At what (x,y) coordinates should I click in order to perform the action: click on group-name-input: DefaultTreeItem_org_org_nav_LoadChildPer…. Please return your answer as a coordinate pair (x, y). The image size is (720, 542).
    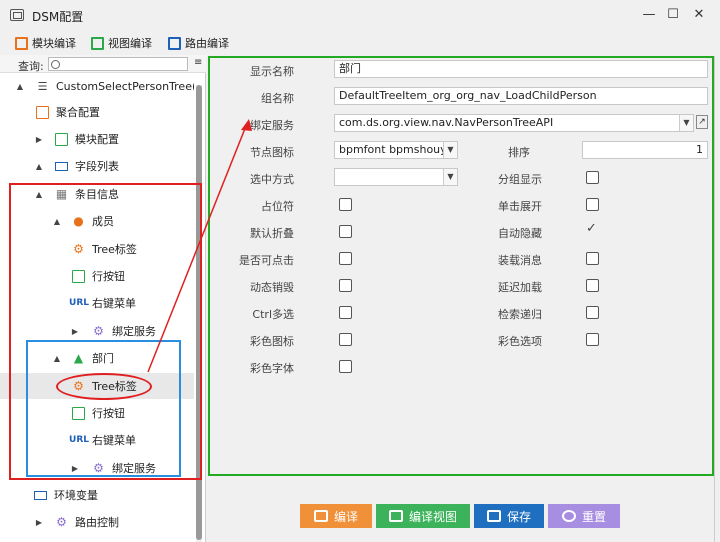
    Looking at the image, I should click on (521, 96).